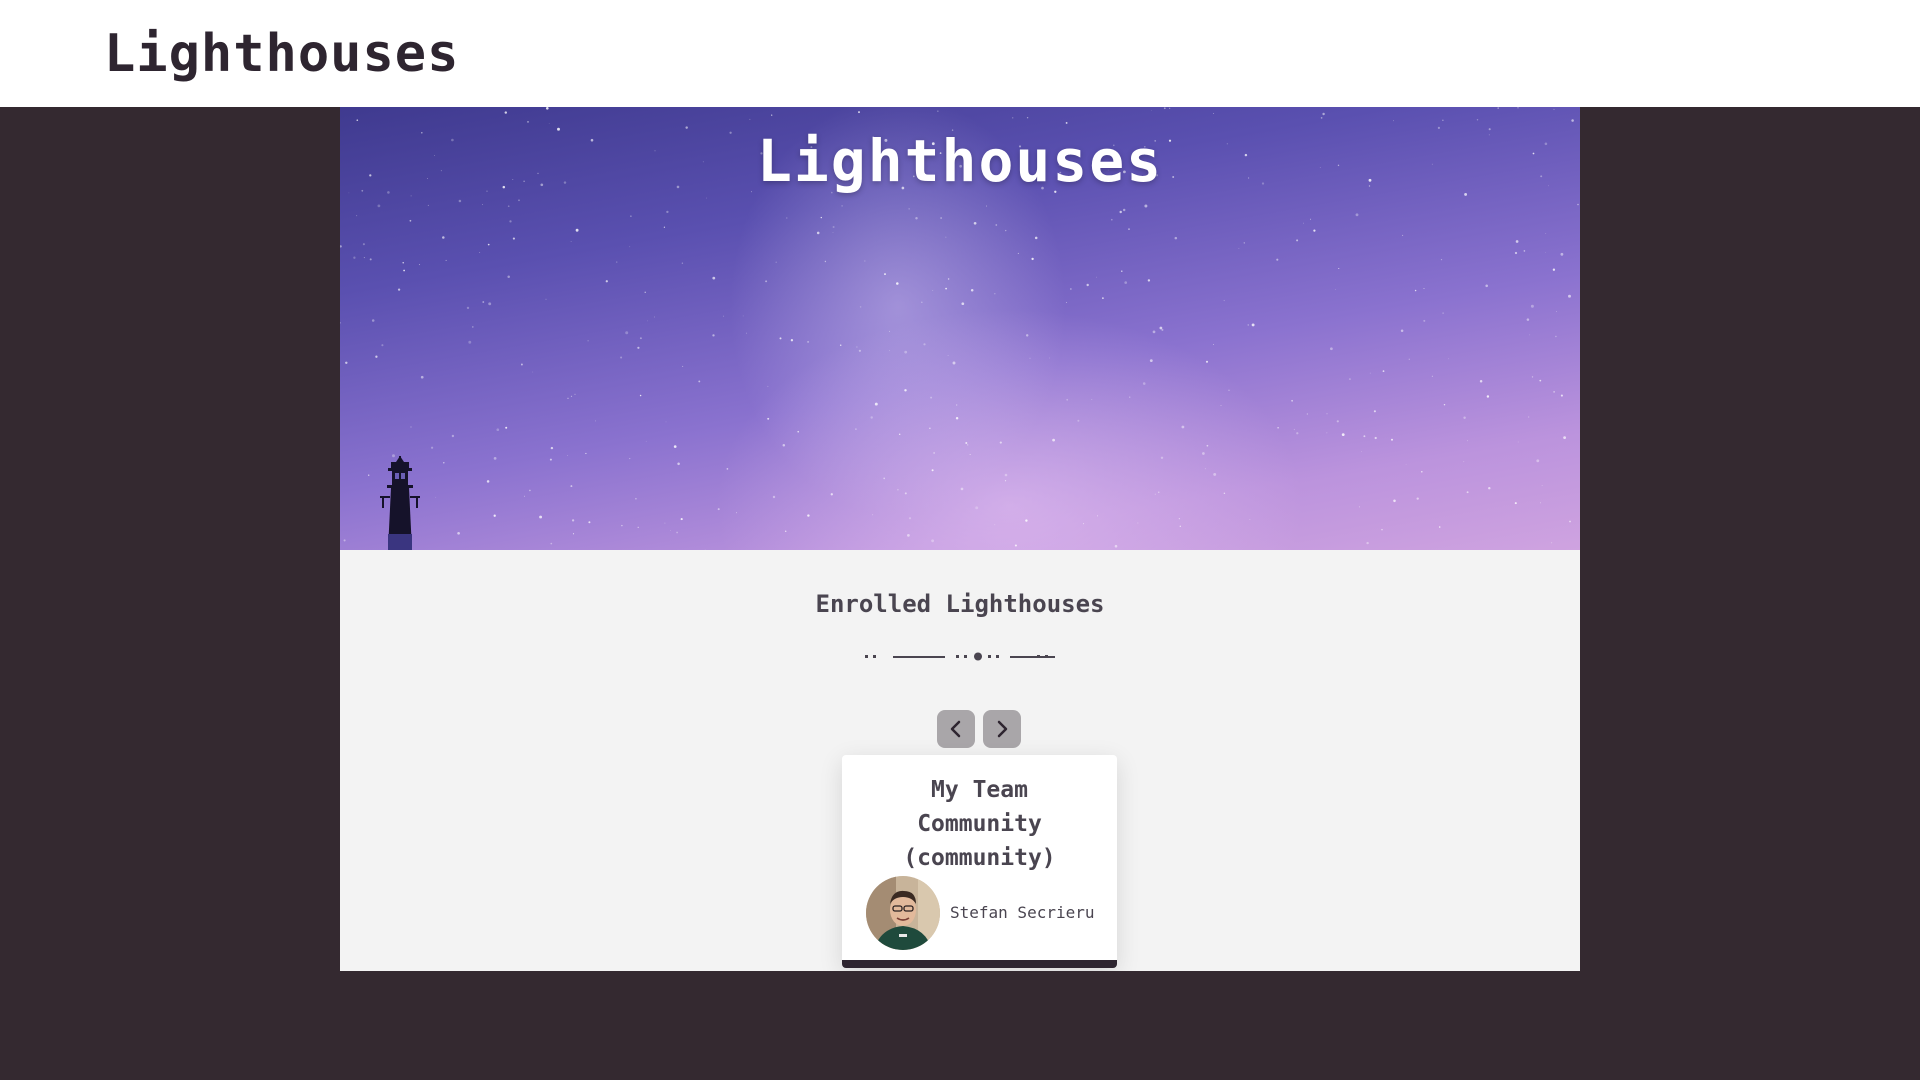  I want to click on lighthouse-card-title: My Team Community (community), so click(979, 824).